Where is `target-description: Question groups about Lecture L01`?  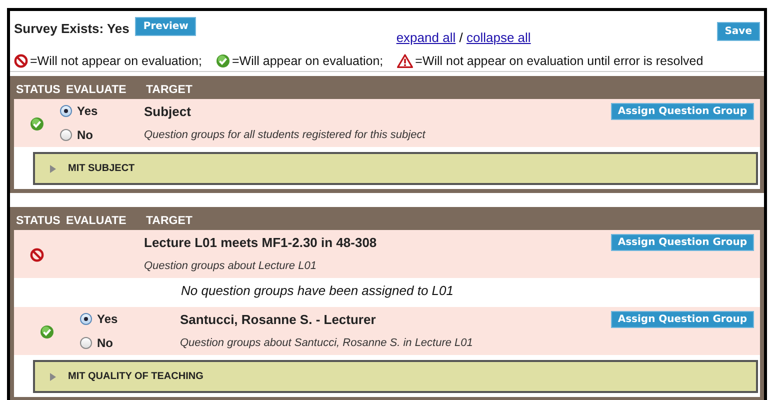
target-description: Question groups about Lecture L01 is located at coordinates (231, 266).